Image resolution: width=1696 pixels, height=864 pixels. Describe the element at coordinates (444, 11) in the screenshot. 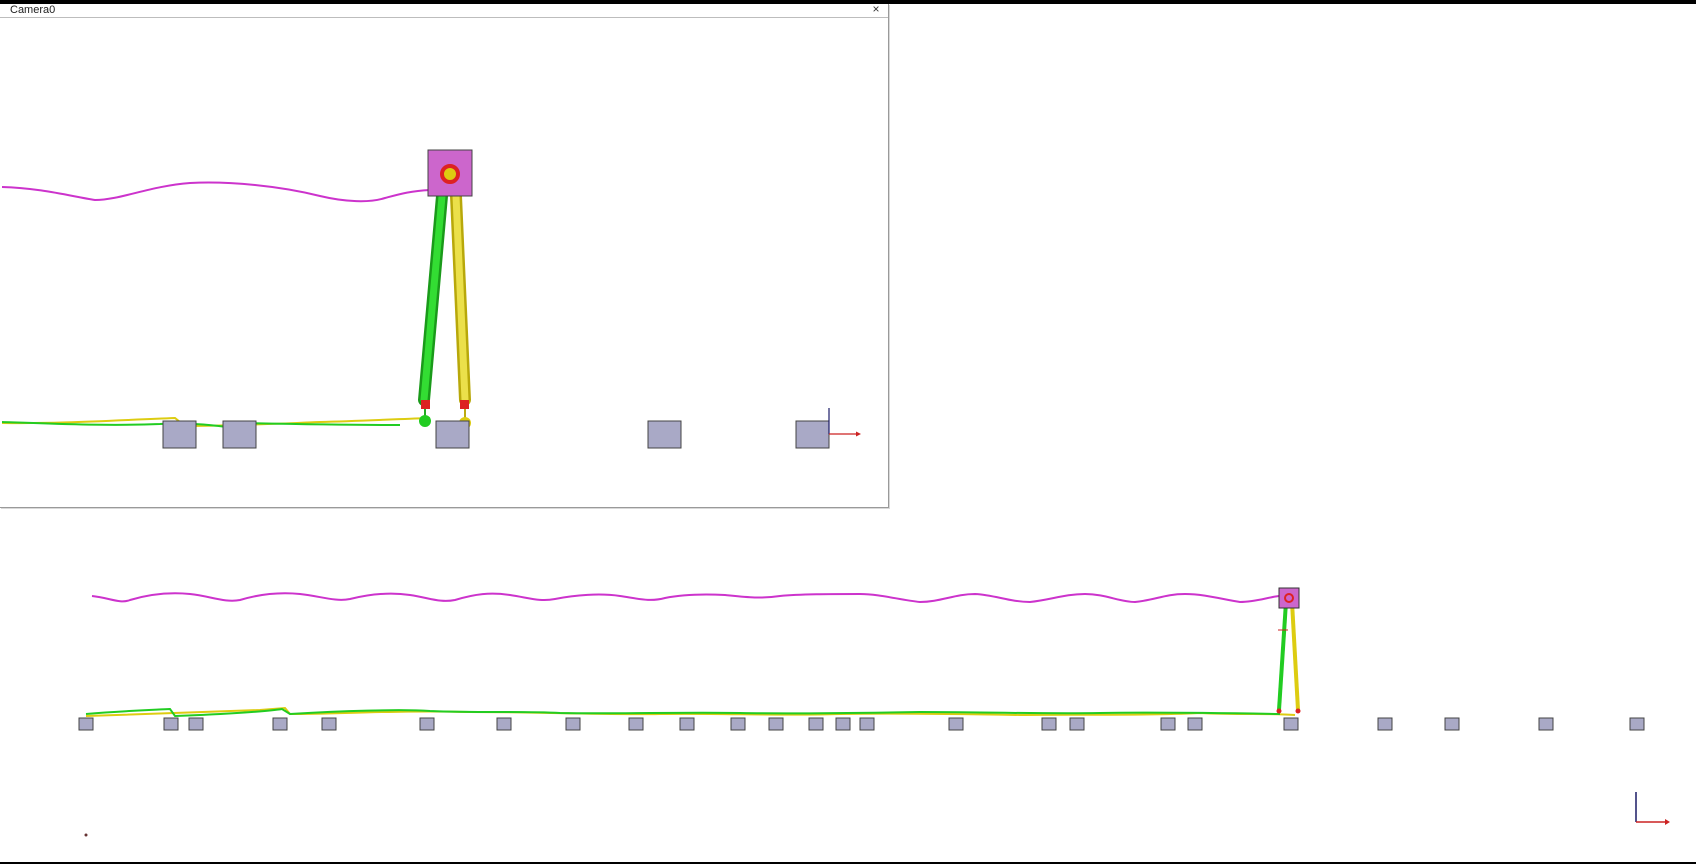

I see `camera-titlebar: Camera0 ×` at that location.